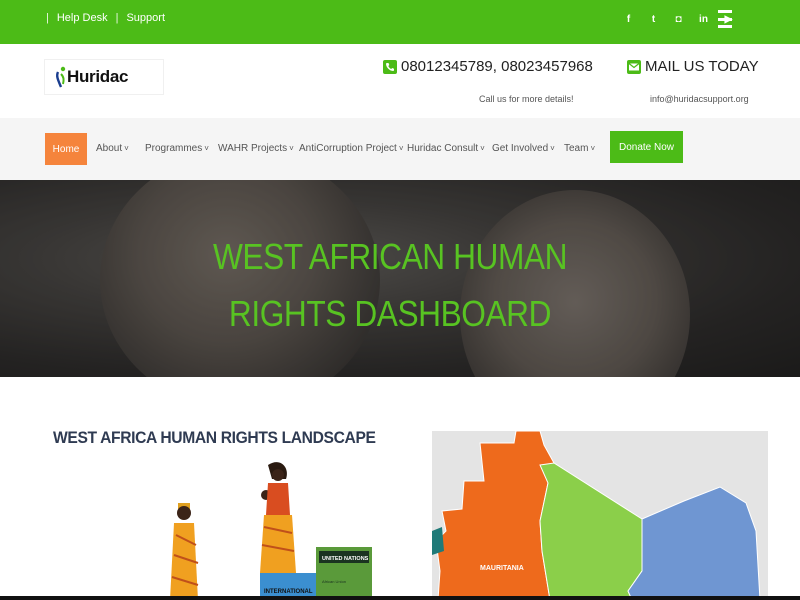 The image size is (800, 600). I want to click on nav-item-label: Huridac Consult, so click(443, 148).